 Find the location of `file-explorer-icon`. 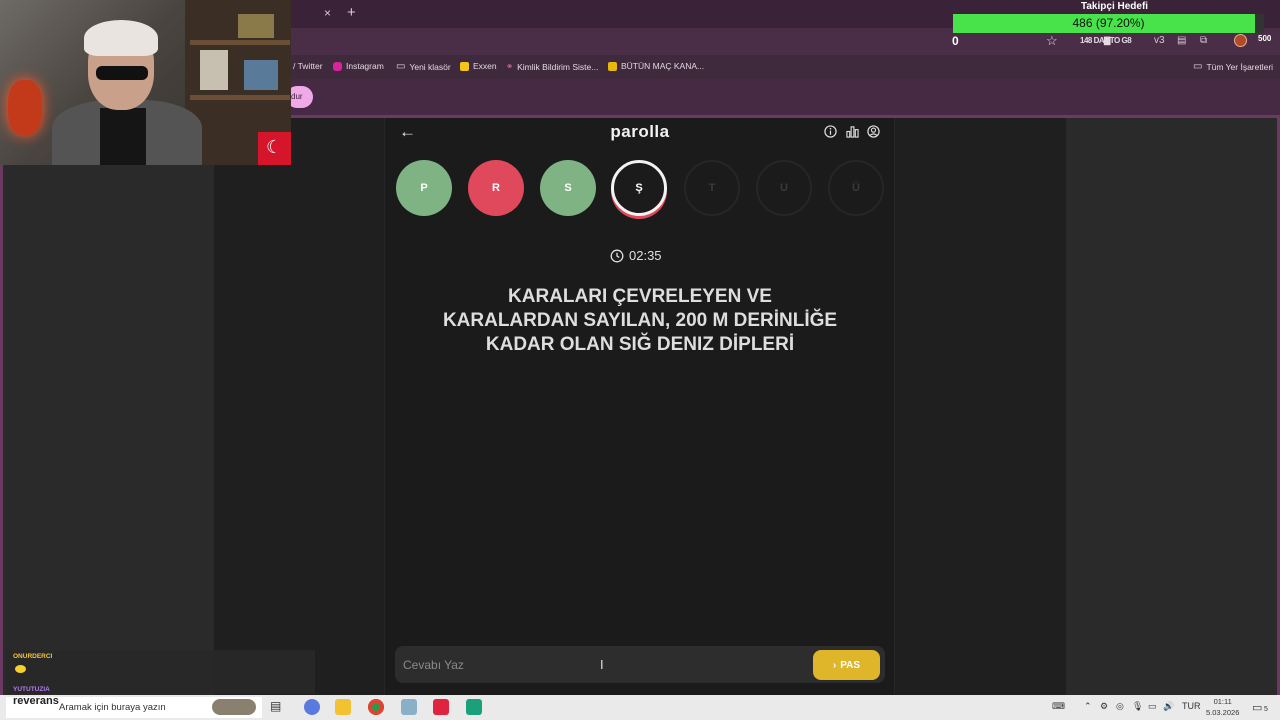

file-explorer-icon is located at coordinates (343, 707).